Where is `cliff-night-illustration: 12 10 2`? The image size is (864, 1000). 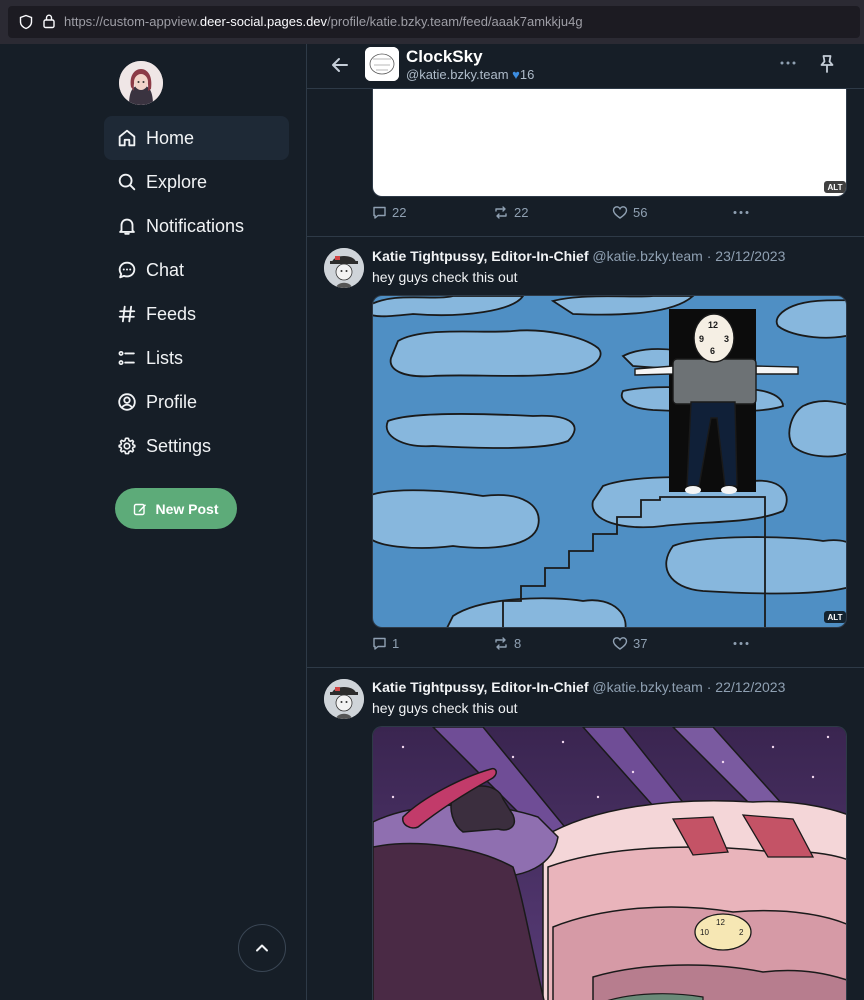
cliff-night-illustration: 12 10 2 is located at coordinates (609, 863).